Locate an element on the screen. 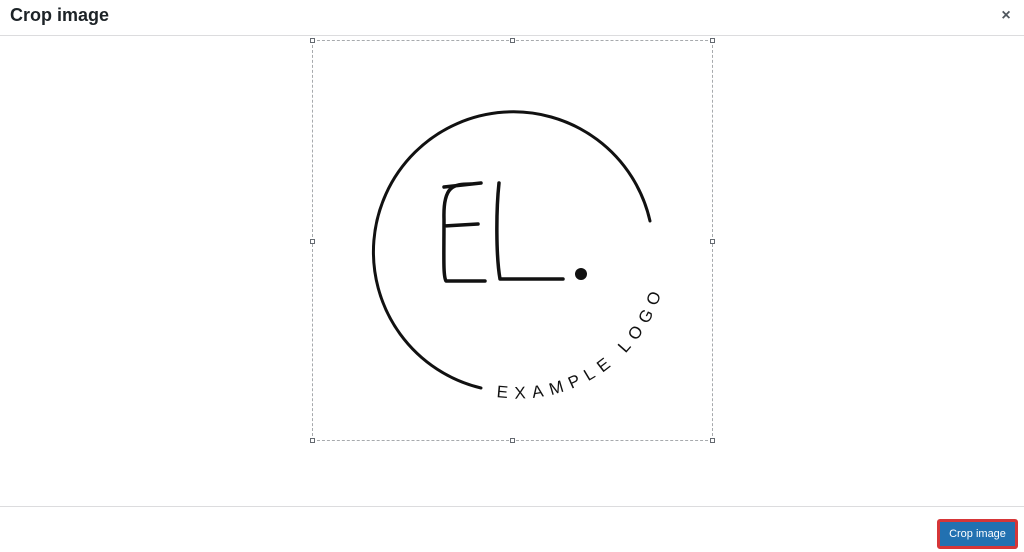  logo-tagline: EXAMPLE LOGO is located at coordinates (581, 342).